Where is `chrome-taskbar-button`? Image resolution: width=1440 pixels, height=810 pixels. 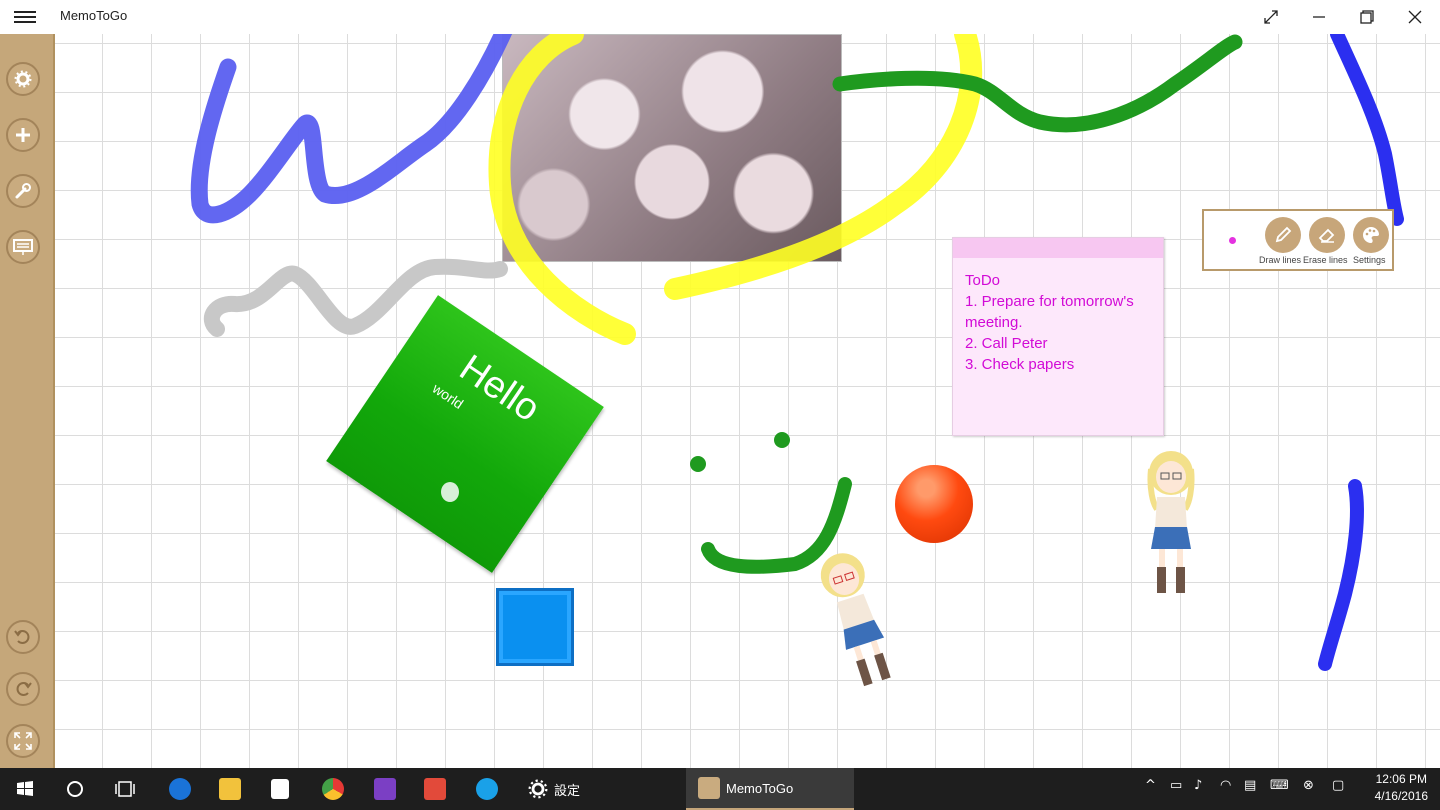 chrome-taskbar-button is located at coordinates (333, 789).